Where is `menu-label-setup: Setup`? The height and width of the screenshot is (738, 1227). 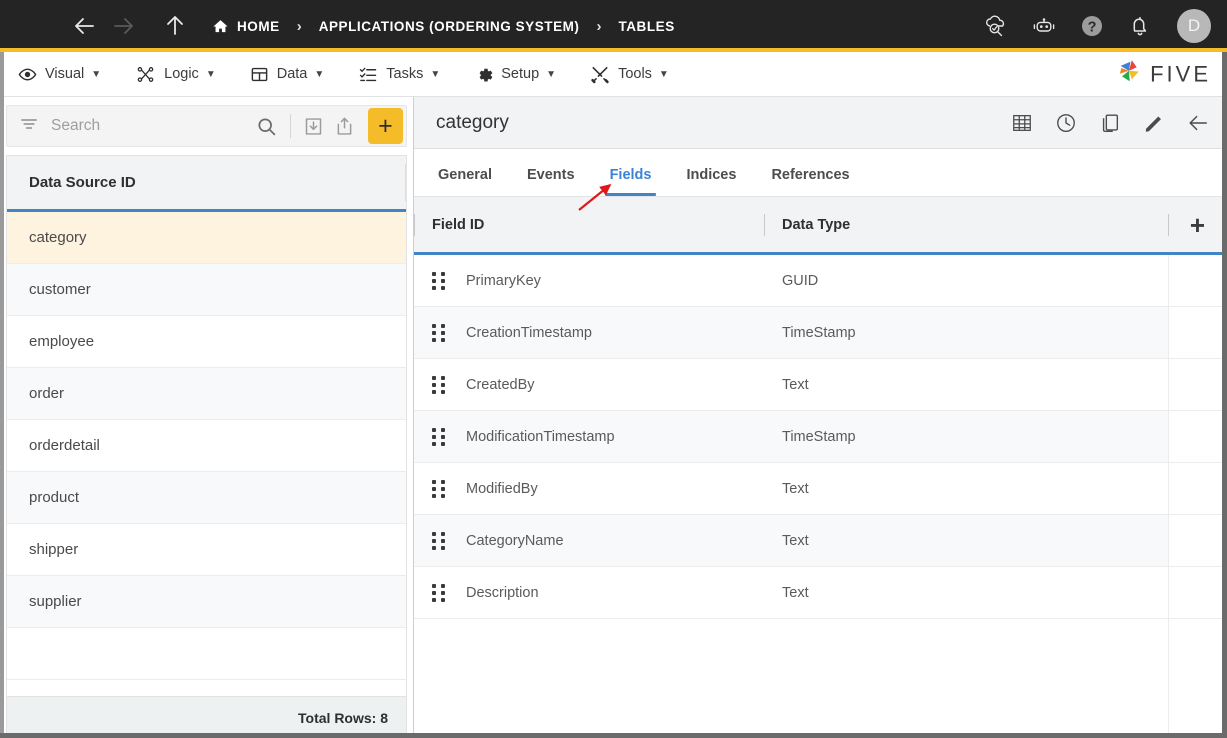
menu-label-setup: Setup is located at coordinates (520, 74).